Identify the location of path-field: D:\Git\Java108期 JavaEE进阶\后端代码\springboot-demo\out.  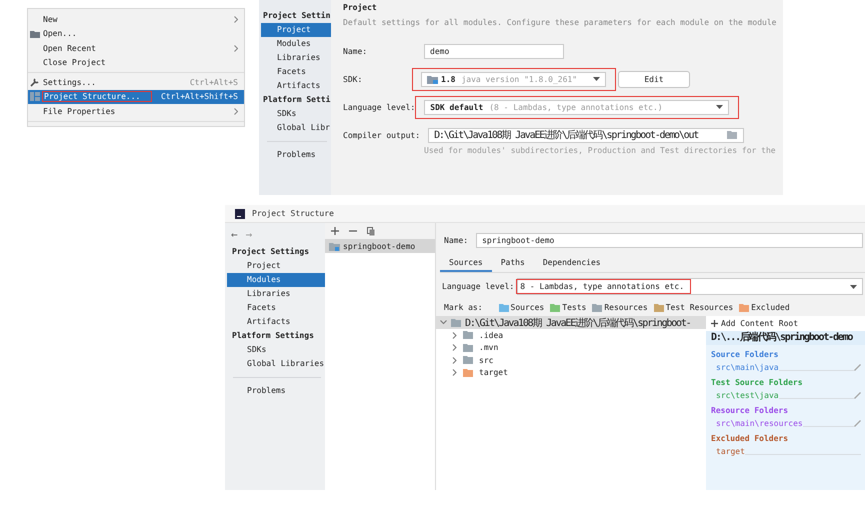
(586, 135).